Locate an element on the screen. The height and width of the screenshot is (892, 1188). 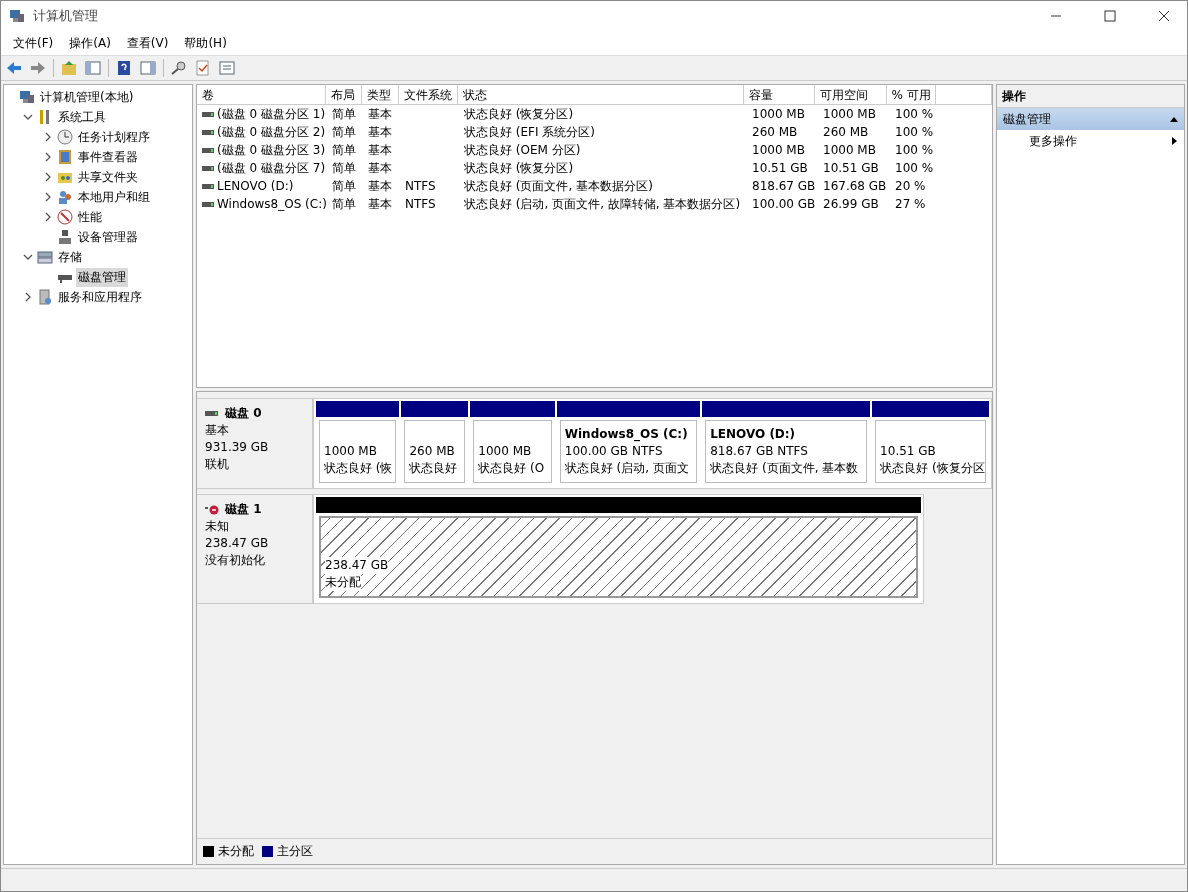
actions-section: 磁盘管理 is located at coordinates (1090, 119).